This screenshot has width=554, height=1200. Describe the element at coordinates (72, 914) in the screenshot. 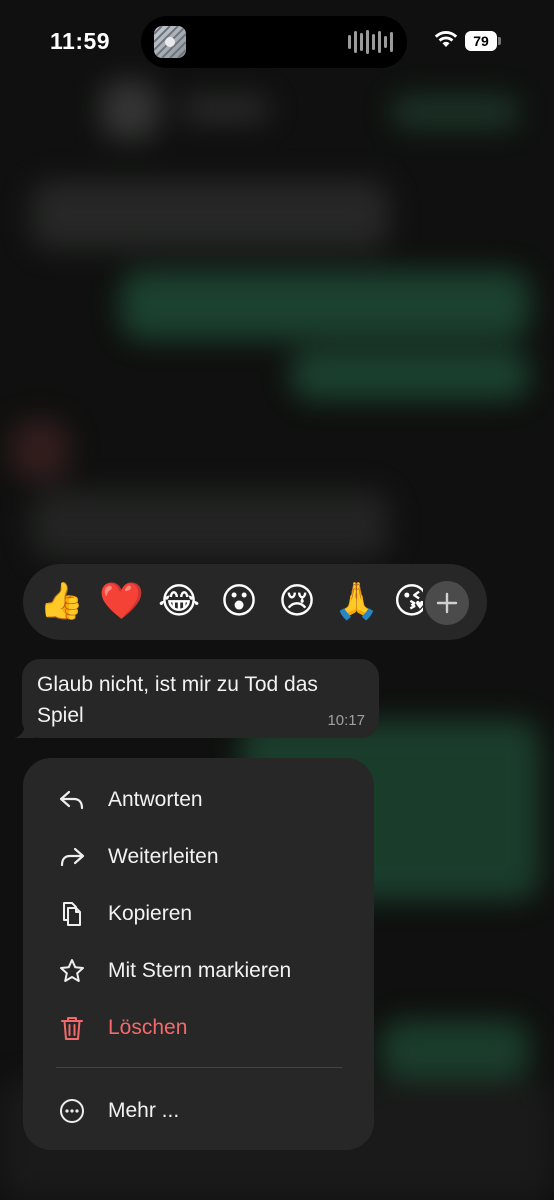

I see `copy-icon` at that location.